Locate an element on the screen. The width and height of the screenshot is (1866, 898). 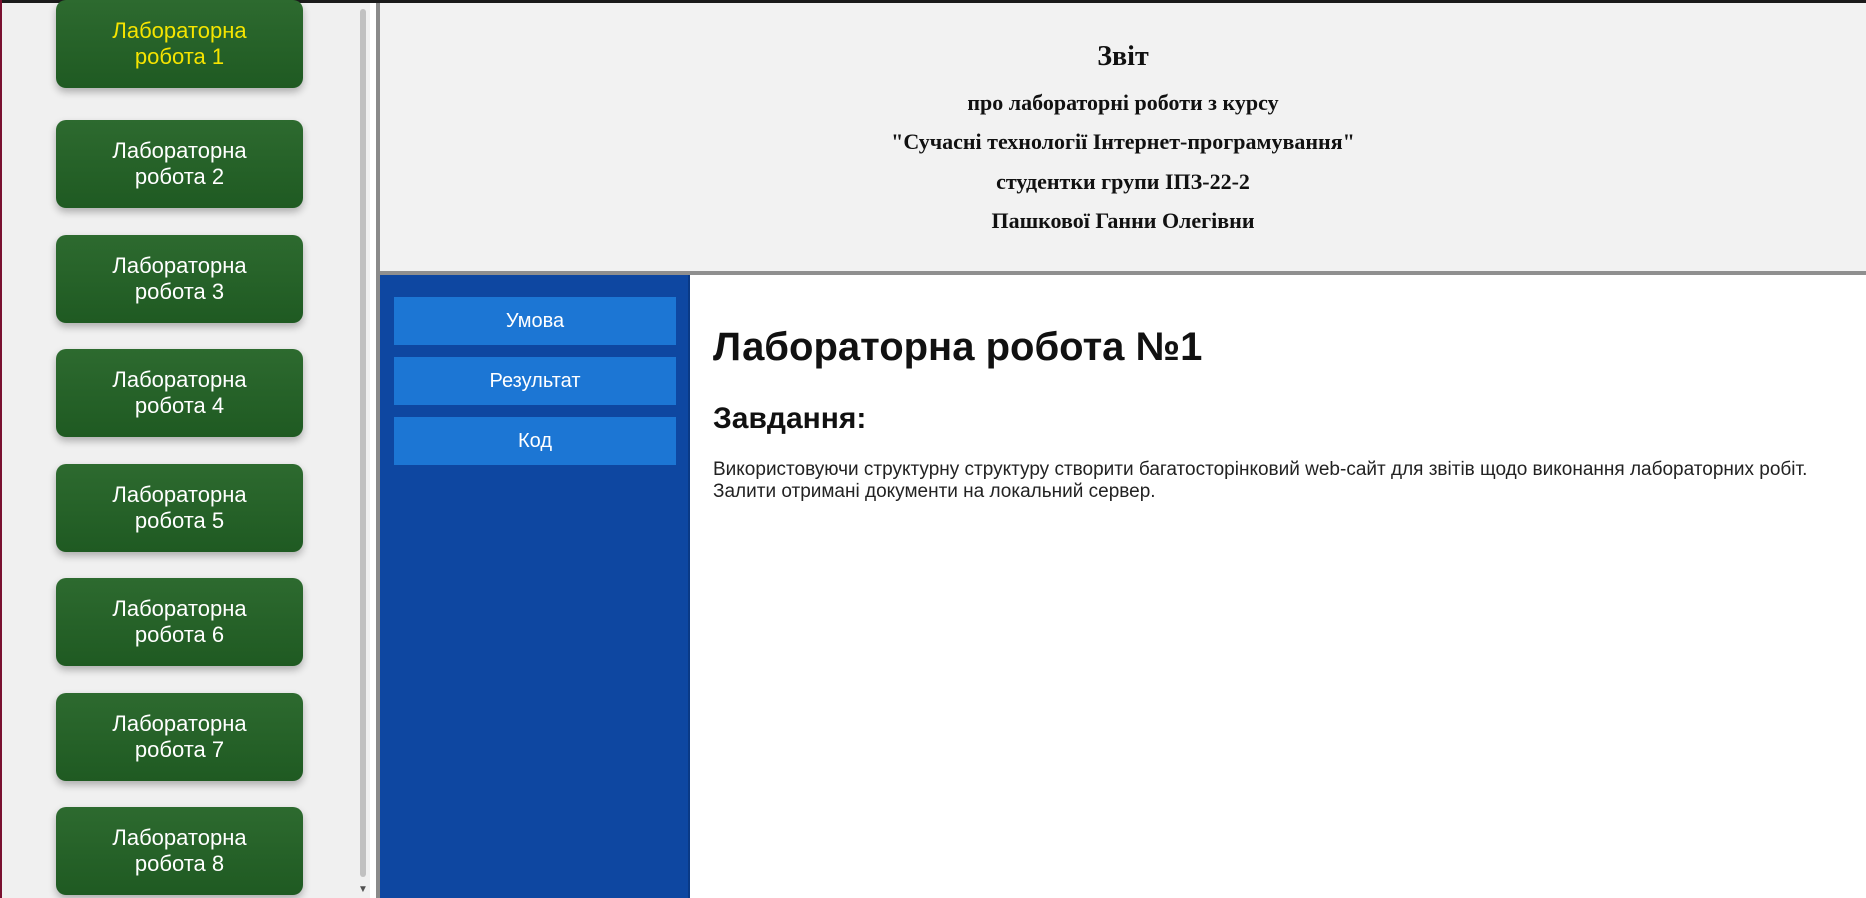
section-navigation-frame: Умова Результат Код is located at coordinates (534, 586).